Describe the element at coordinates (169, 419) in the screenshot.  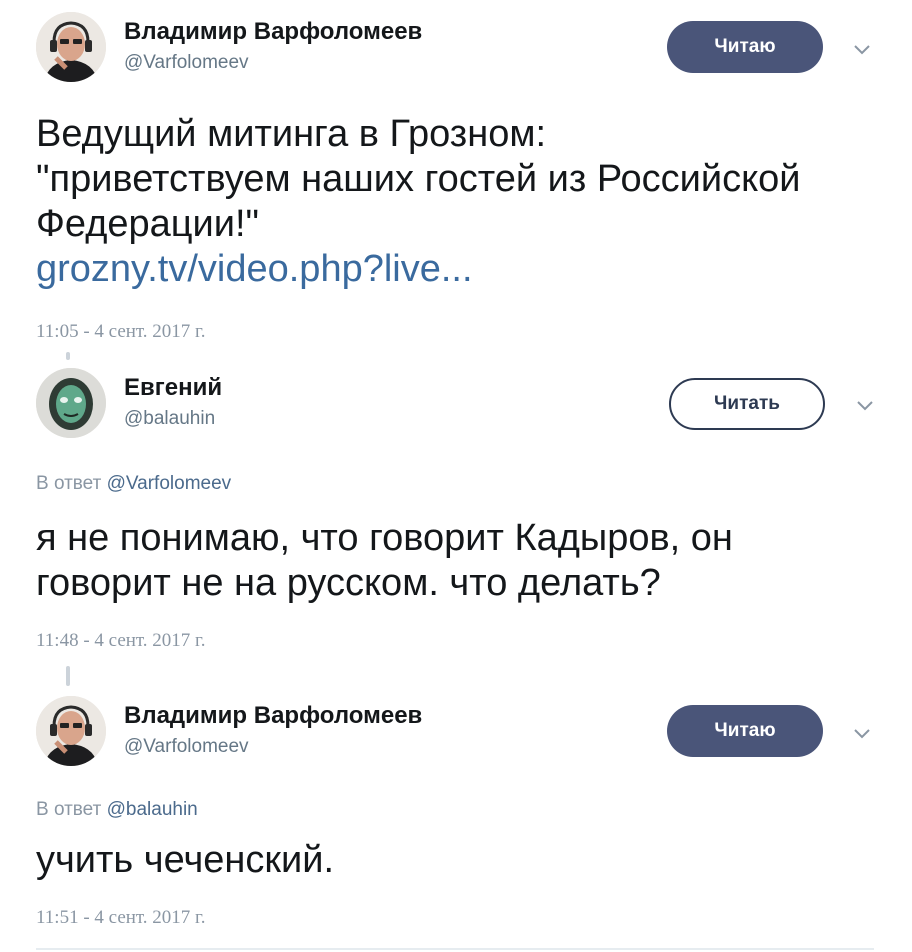
I see `author-handle: @balauhin` at that location.